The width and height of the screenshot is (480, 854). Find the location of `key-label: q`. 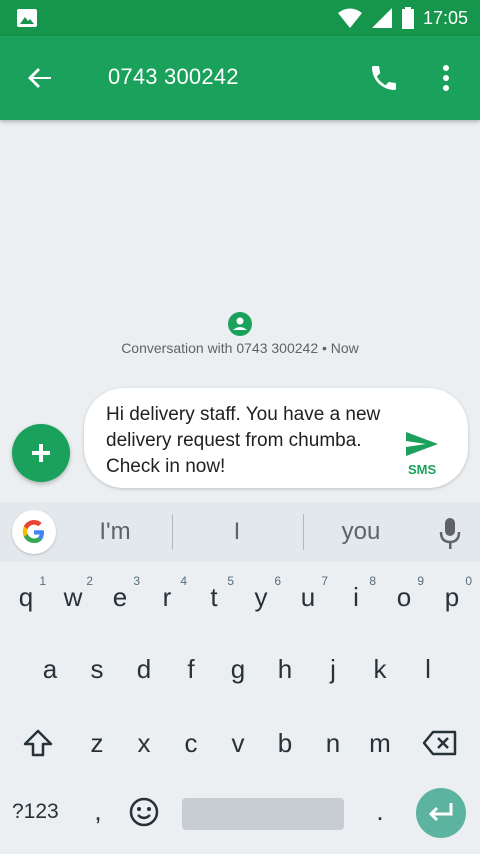

key-label: q is located at coordinates (26, 597).